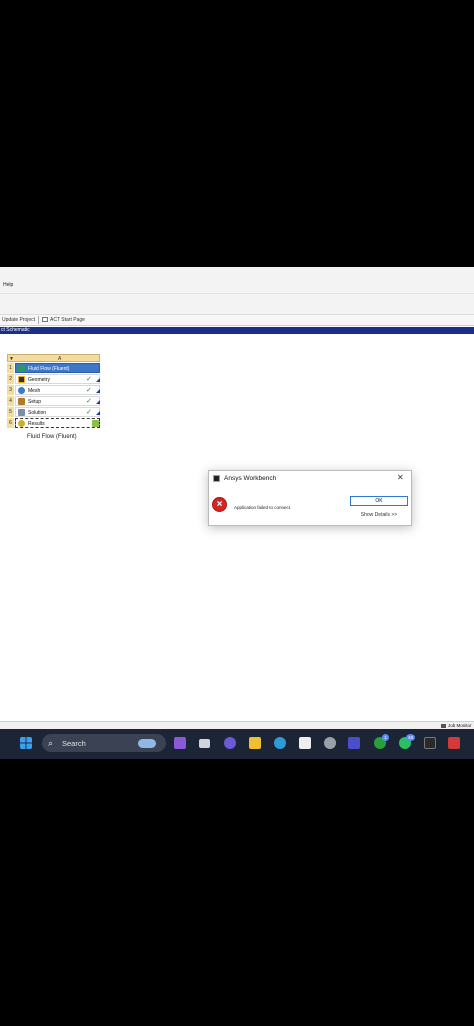 The image size is (474, 1026). I want to click on system-row-solution: 5 Solution ✓, so click(53, 412).